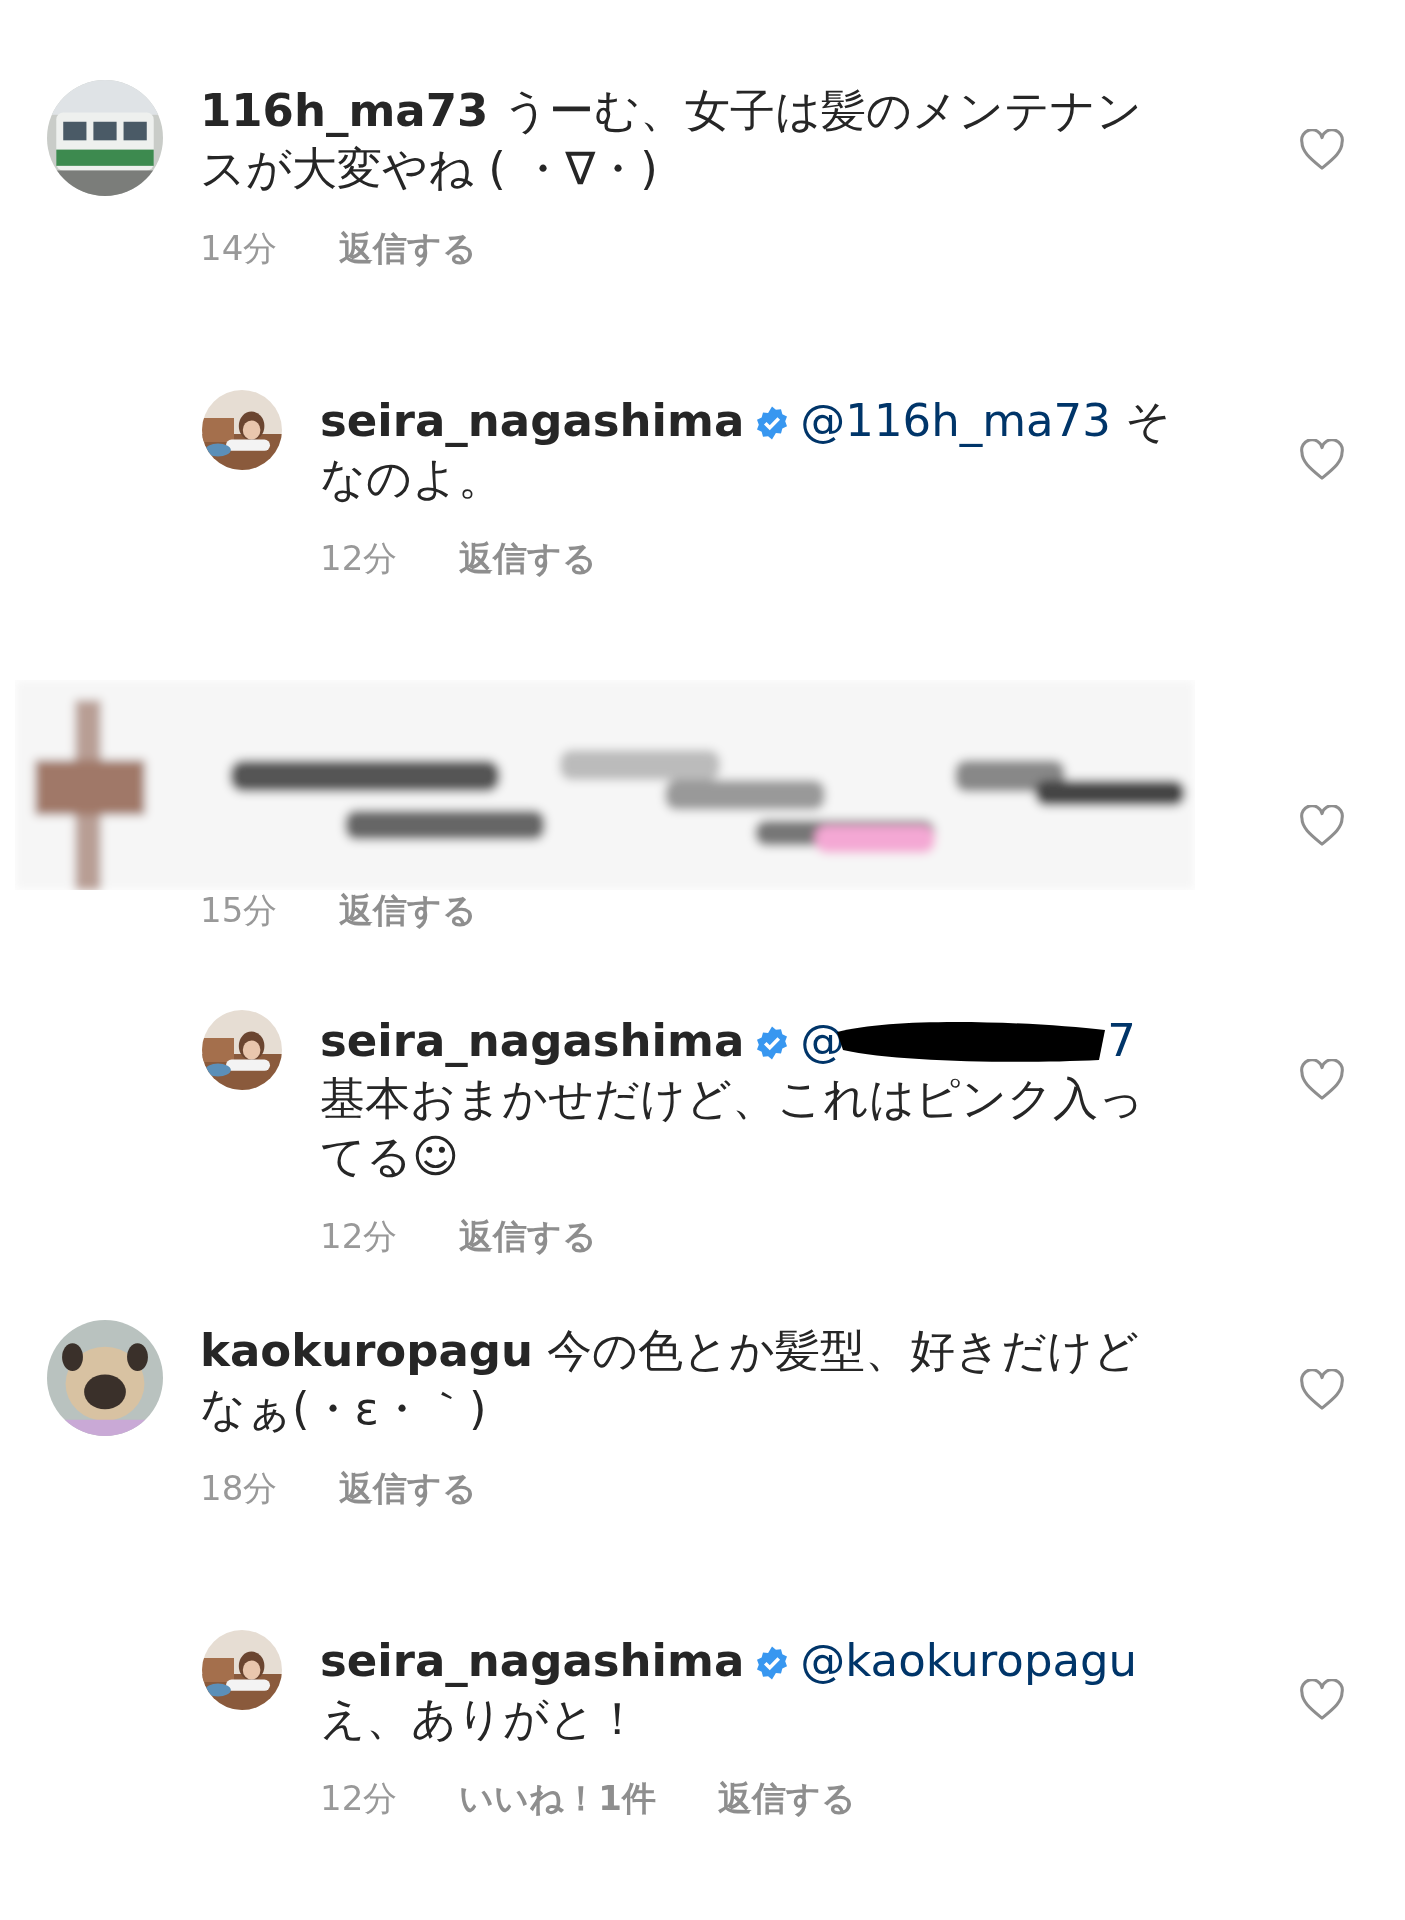 This screenshot has width=1405, height=1920. Describe the element at coordinates (670, 1380) in the screenshot. I see `comment-text: kaokuropagu 今の色とか髪型、好きだけどなぁ(・ε・｀)` at that location.